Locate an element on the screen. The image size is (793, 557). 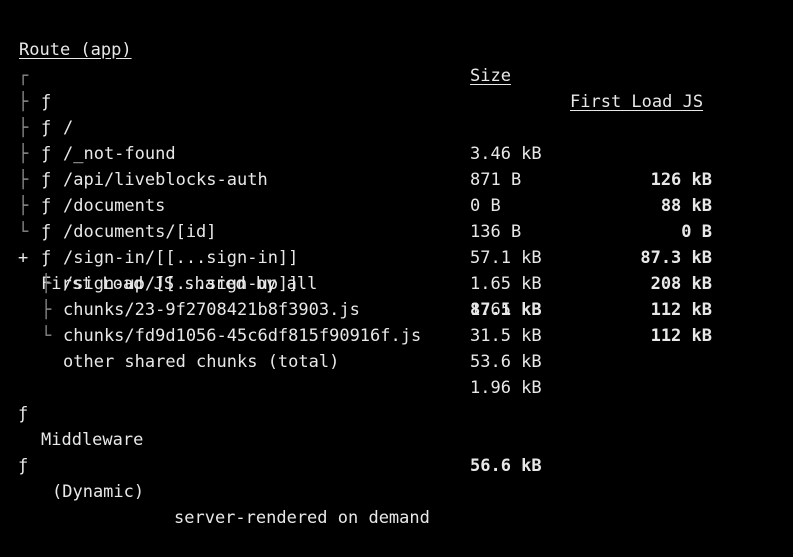
legend-label: (Dynamic) is located at coordinates (98, 492).